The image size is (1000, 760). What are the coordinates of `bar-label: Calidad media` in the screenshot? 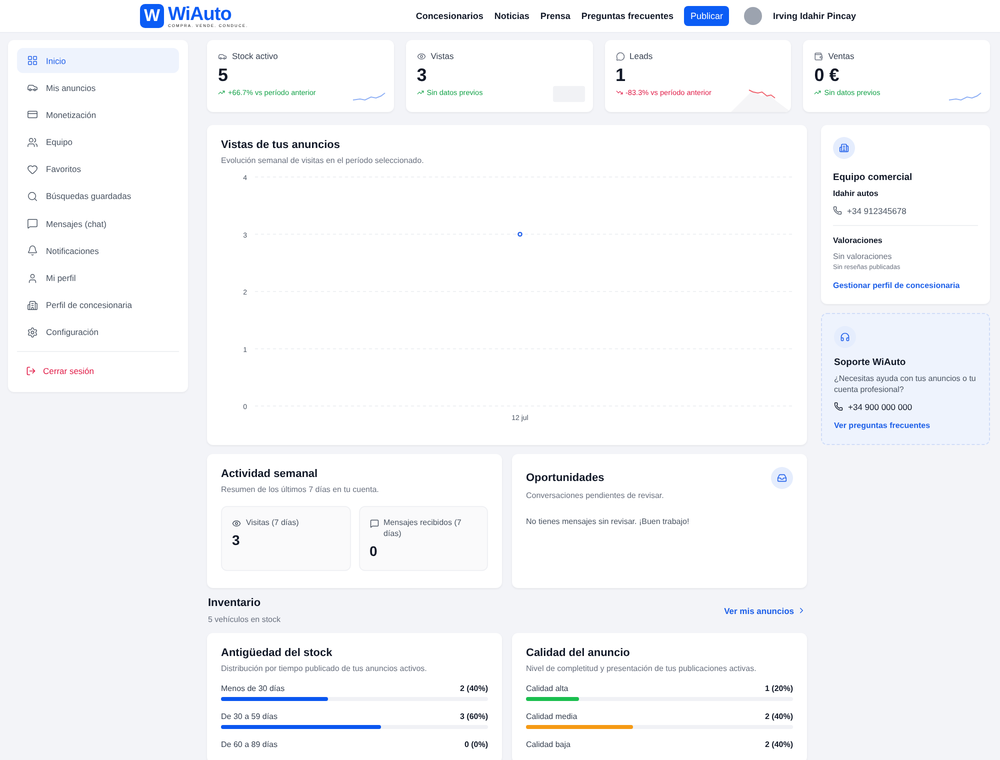 It's located at (552, 716).